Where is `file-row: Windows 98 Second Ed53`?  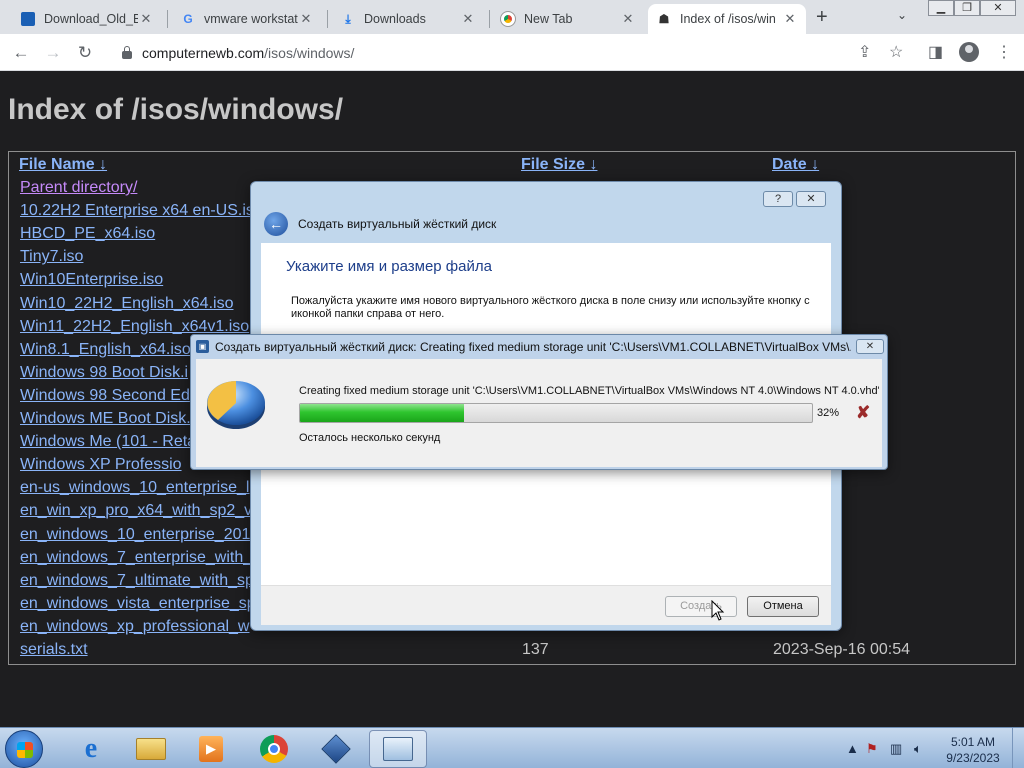 file-row: Windows 98 Second Ed53 is located at coordinates (405, 398).